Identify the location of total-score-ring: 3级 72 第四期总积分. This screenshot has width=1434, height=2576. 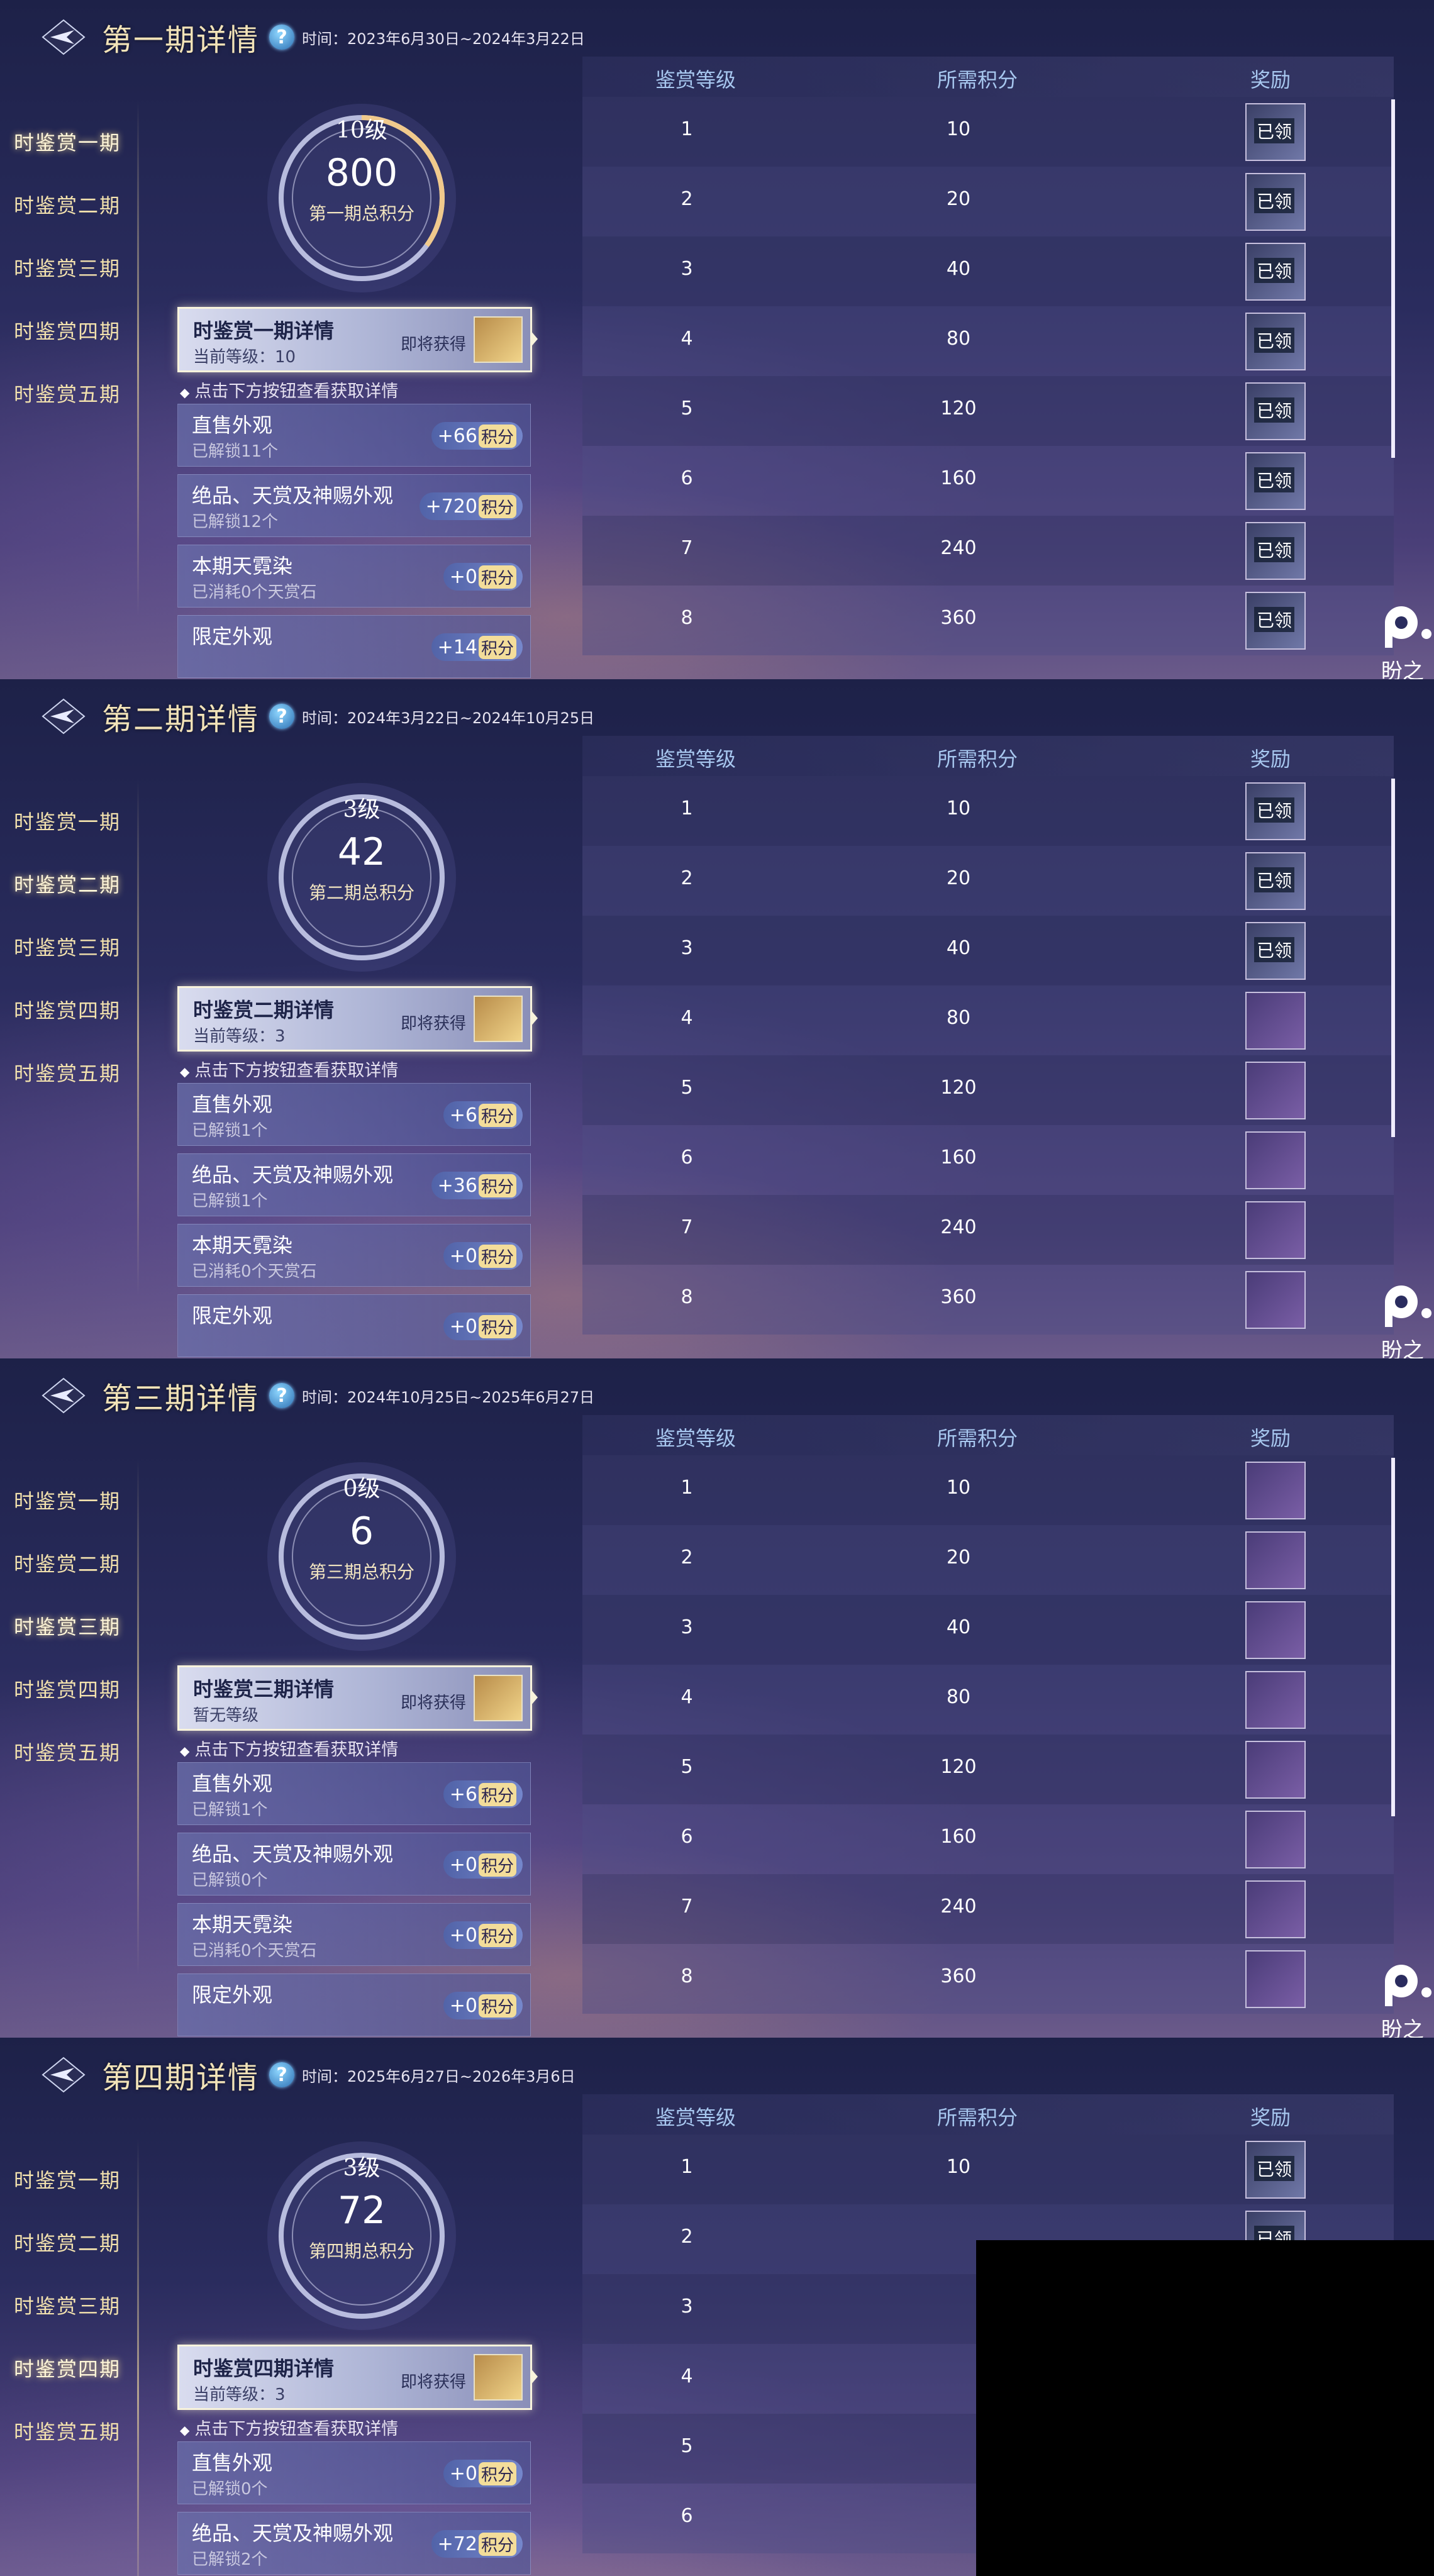
(361, 2235).